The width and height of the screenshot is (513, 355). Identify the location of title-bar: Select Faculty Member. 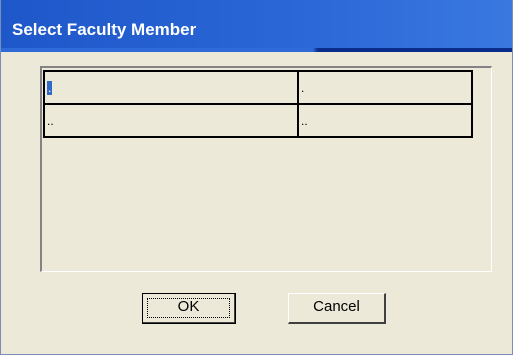
(256, 26).